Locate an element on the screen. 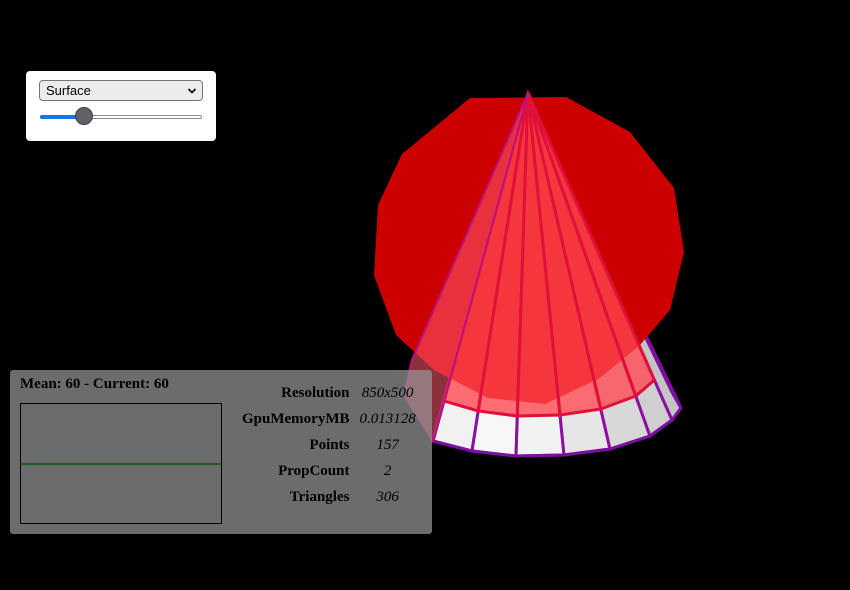  info-row: Points 157 is located at coordinates (329, 445).